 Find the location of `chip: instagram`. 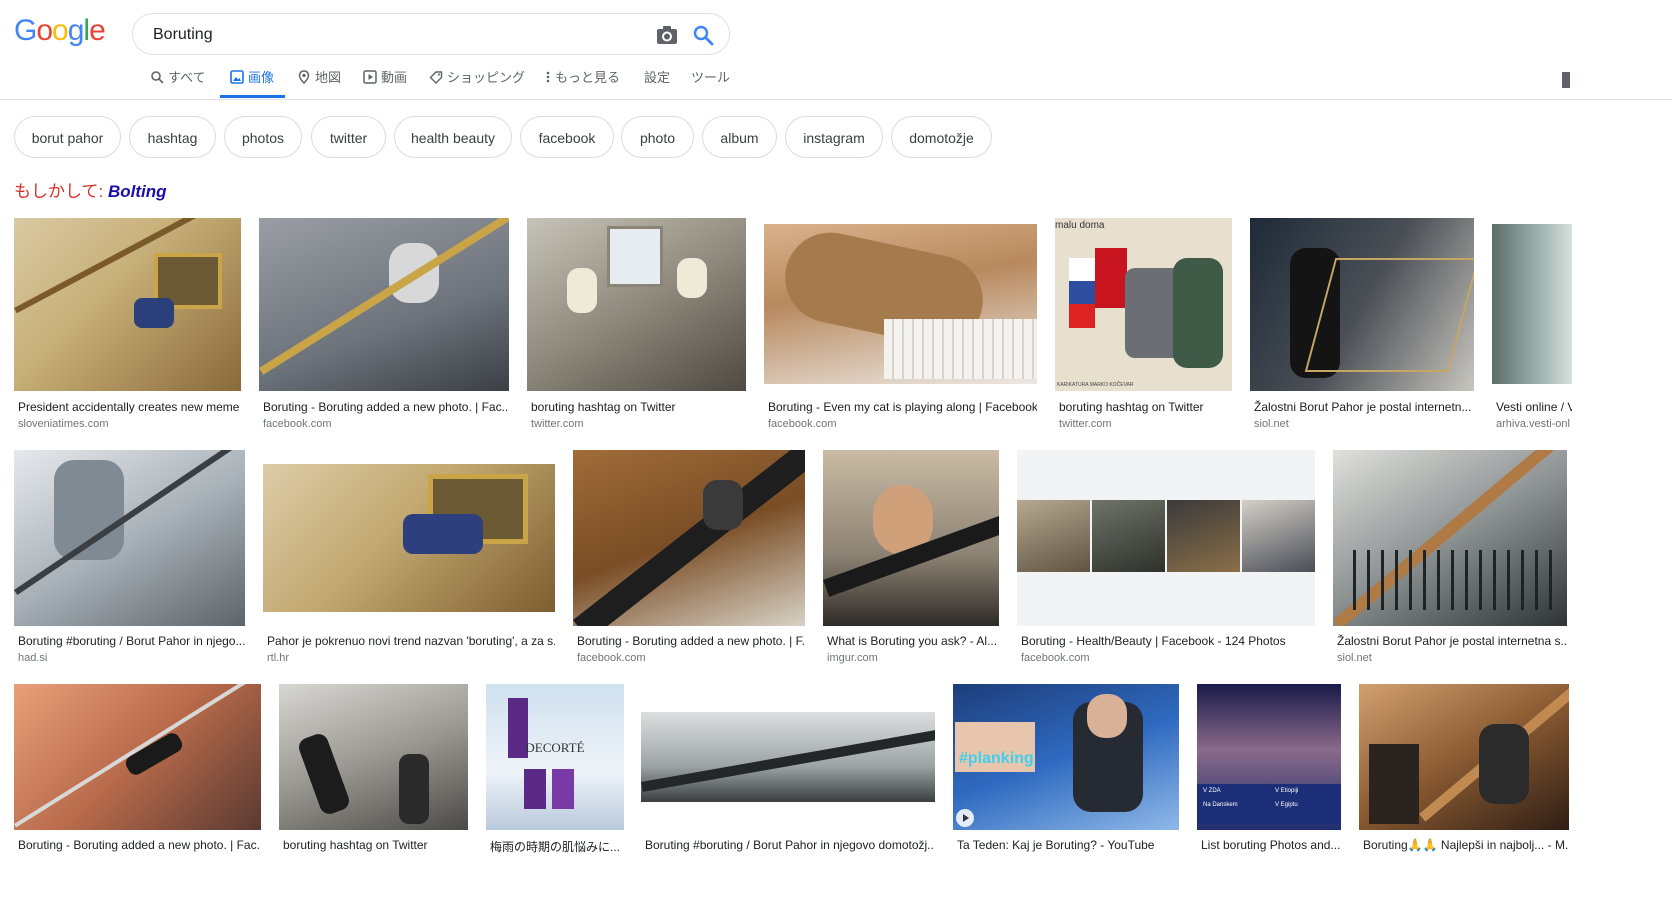

chip: instagram is located at coordinates (834, 137).